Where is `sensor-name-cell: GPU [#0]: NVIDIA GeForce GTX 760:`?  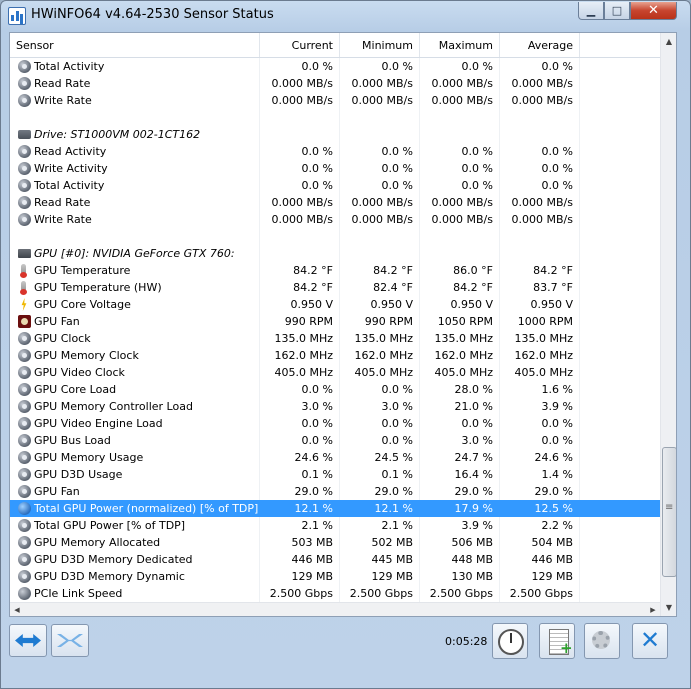 sensor-name-cell: GPU [#0]: NVIDIA GeForce GTX 760: is located at coordinates (135, 253).